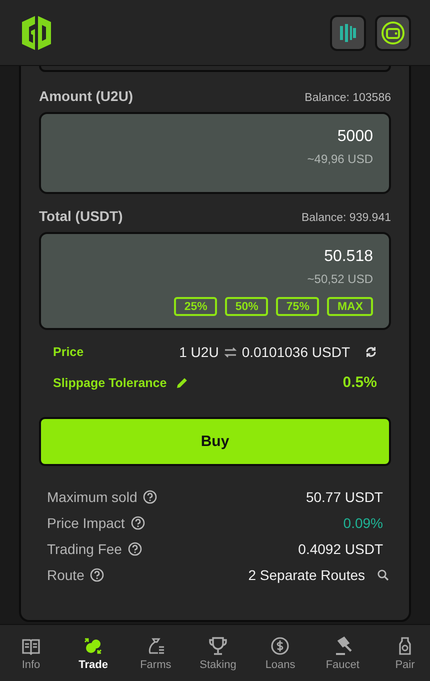  I want to click on price-quote: 0.0101036 USDT, so click(296, 352).